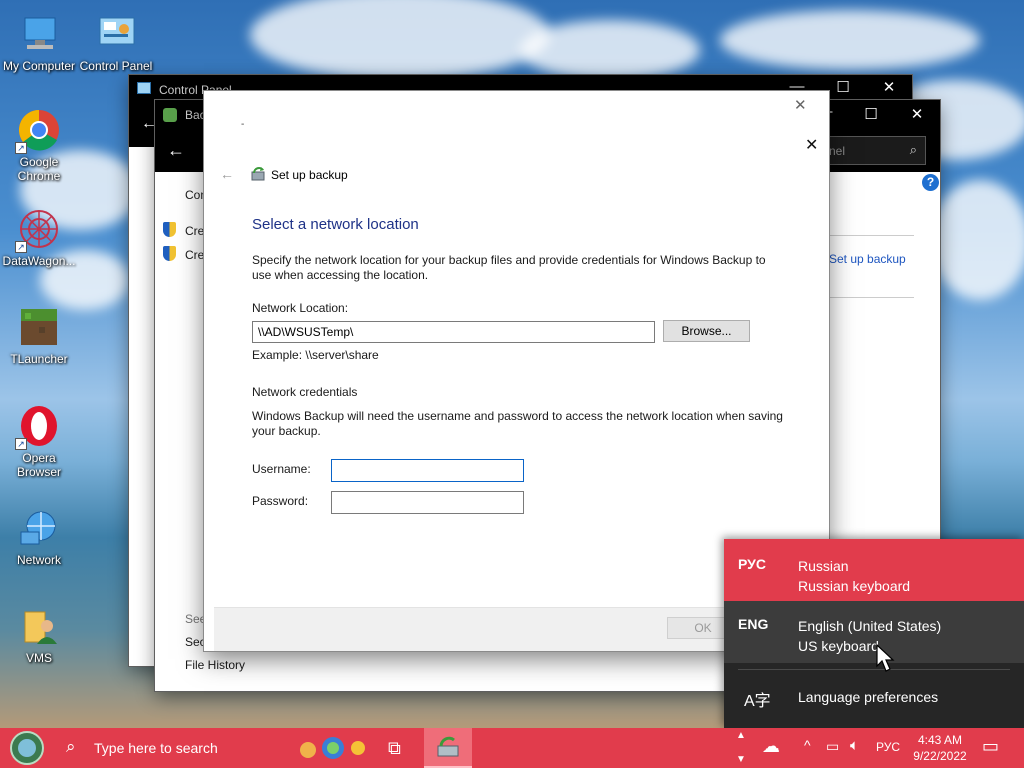 The width and height of the screenshot is (1024, 768). Describe the element at coordinates (800, 105) in the screenshot. I see `outer-close-button: ✕` at that location.